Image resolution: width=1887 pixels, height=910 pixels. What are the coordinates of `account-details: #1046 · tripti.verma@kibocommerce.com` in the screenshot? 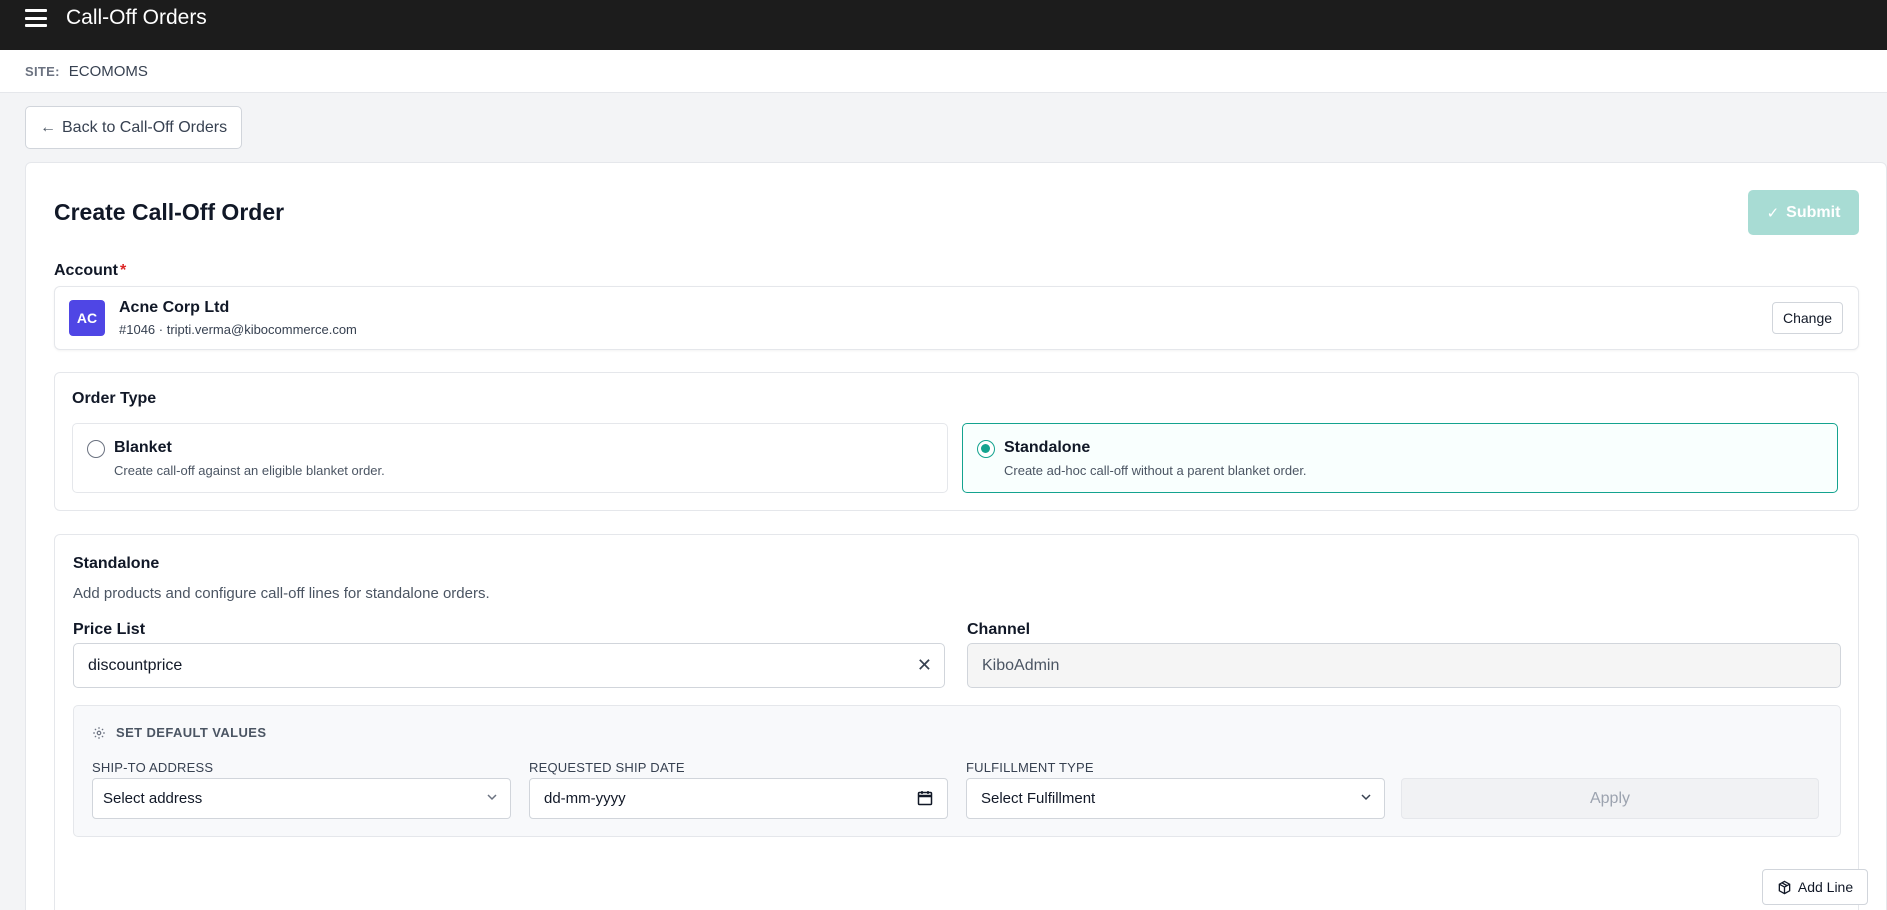 It's located at (238, 329).